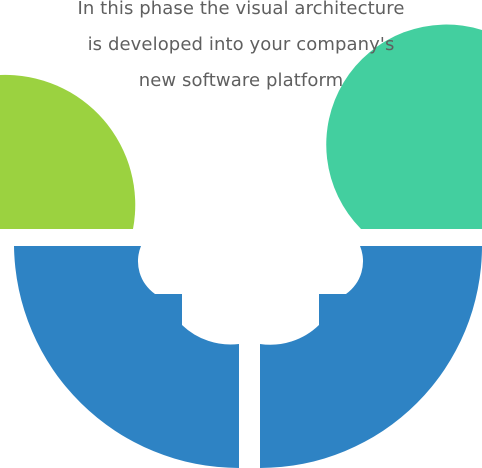  What do you see at coordinates (241, 9) in the screenshot?
I see `caption-line-1: In this phase the visual architecture` at bounding box center [241, 9].